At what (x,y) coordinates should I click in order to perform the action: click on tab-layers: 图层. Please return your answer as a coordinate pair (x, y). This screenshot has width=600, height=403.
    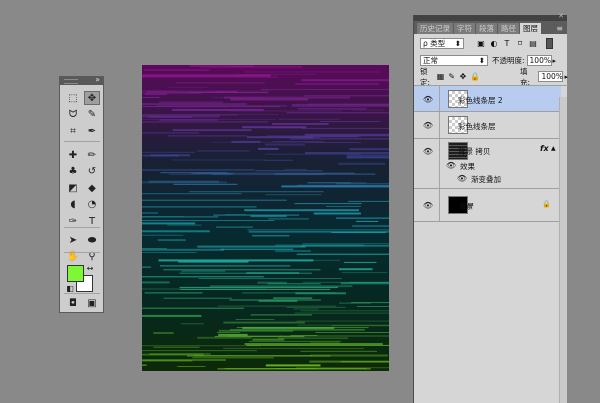
    Looking at the image, I should click on (530, 28).